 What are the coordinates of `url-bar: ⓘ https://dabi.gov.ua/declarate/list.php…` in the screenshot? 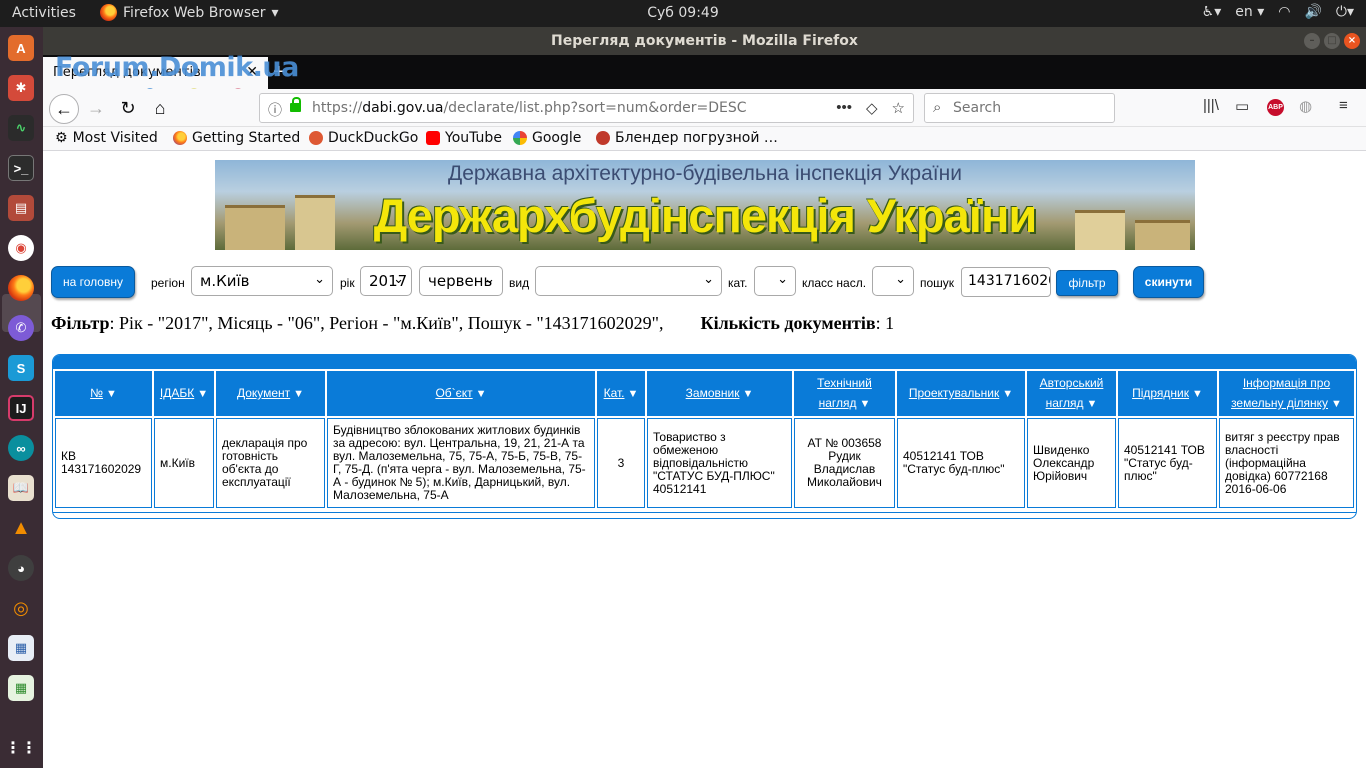 It's located at (586, 108).